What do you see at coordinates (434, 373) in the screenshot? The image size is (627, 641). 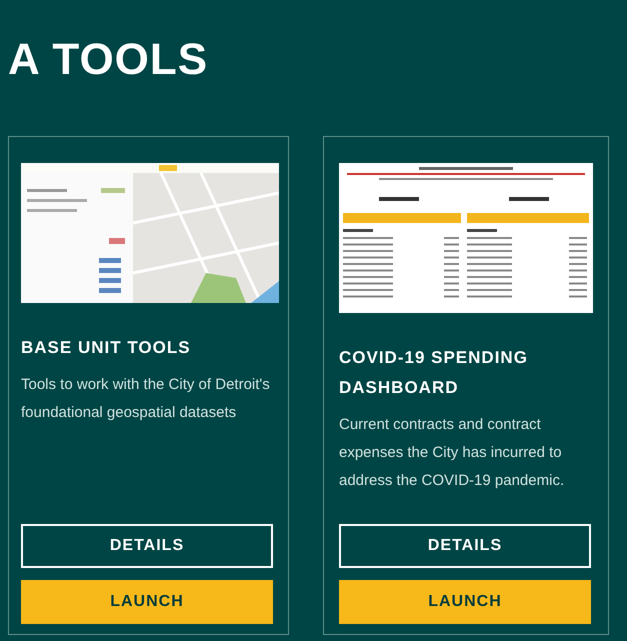 I see `card-title: COVID-19 SPENDING DASHBOARD` at bounding box center [434, 373].